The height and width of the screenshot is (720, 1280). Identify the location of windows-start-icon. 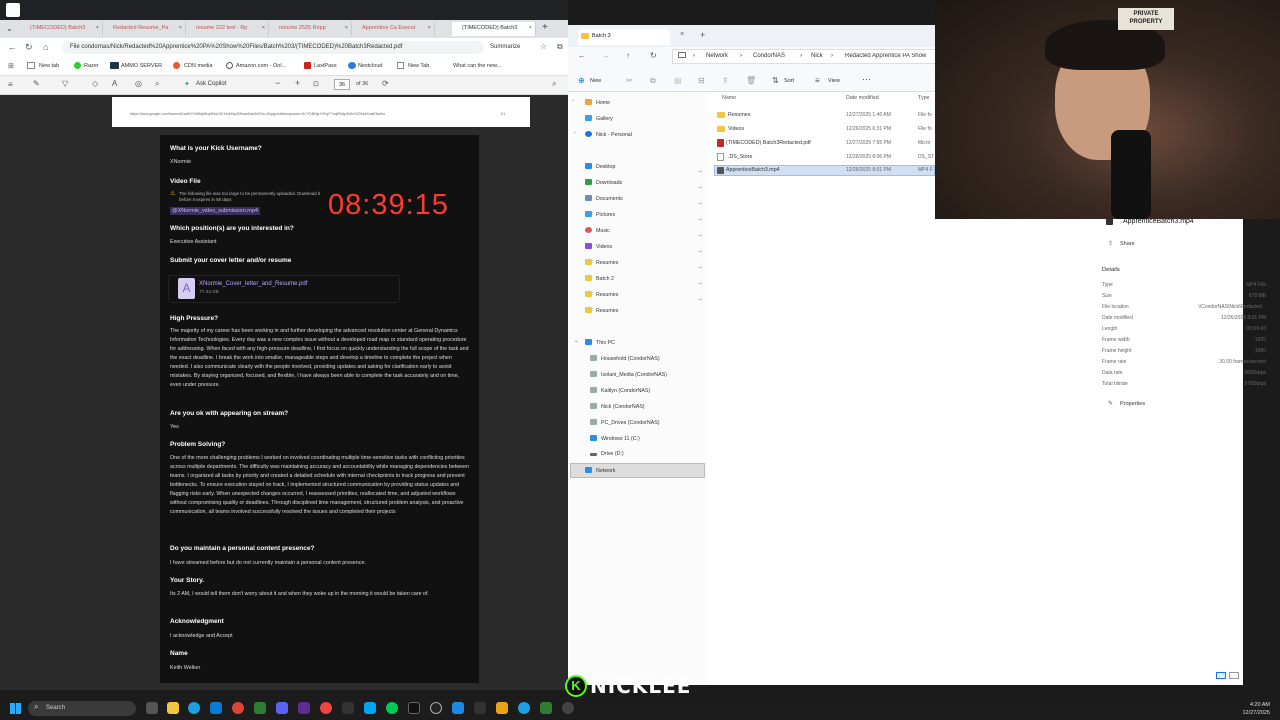
(15, 708).